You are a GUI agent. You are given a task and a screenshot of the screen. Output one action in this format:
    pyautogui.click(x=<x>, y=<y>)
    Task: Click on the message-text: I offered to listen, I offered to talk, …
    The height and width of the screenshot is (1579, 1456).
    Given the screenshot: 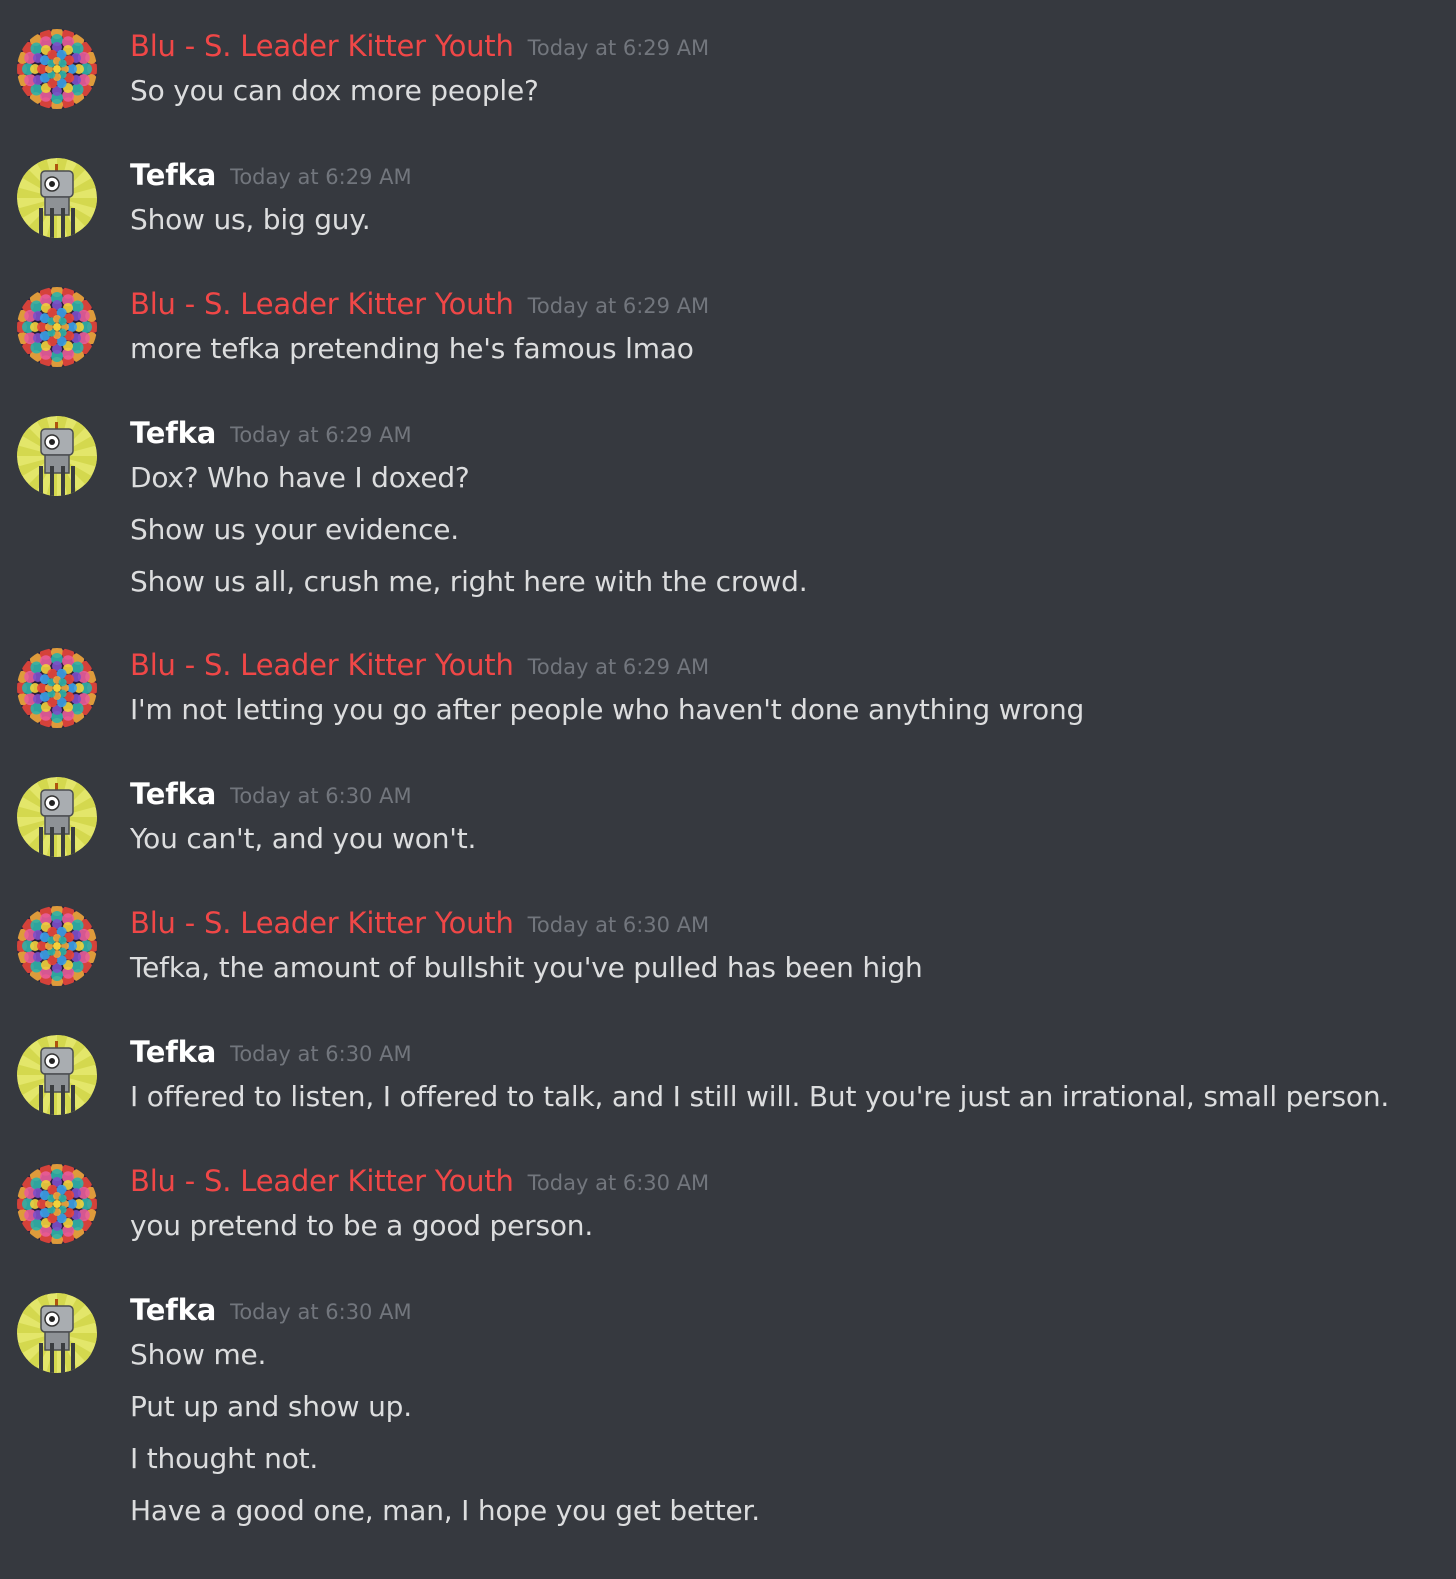 What is the action you would take?
    pyautogui.click(x=760, y=1096)
    